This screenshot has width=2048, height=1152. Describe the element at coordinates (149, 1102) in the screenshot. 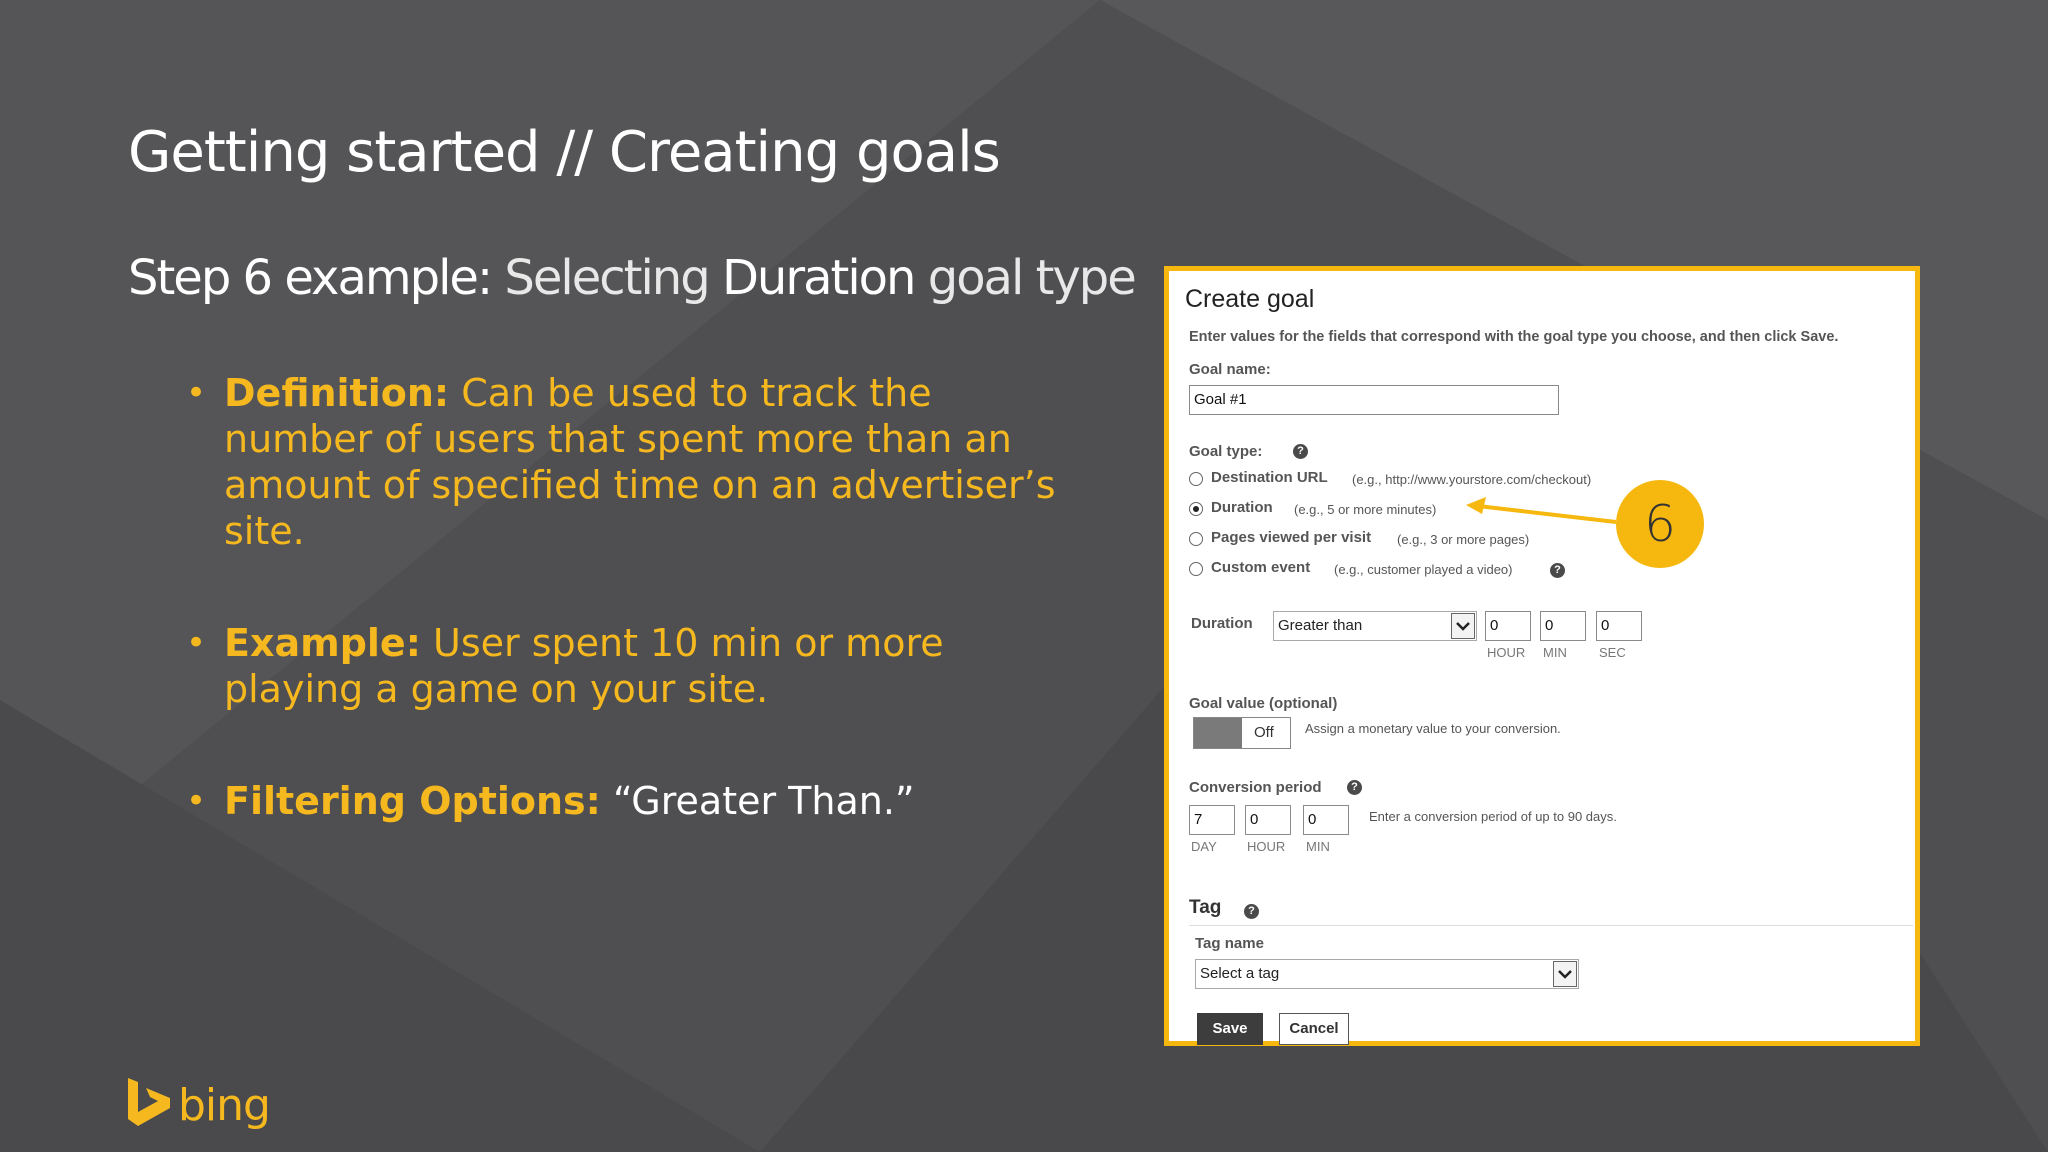

I see `bing-logo-icon` at that location.